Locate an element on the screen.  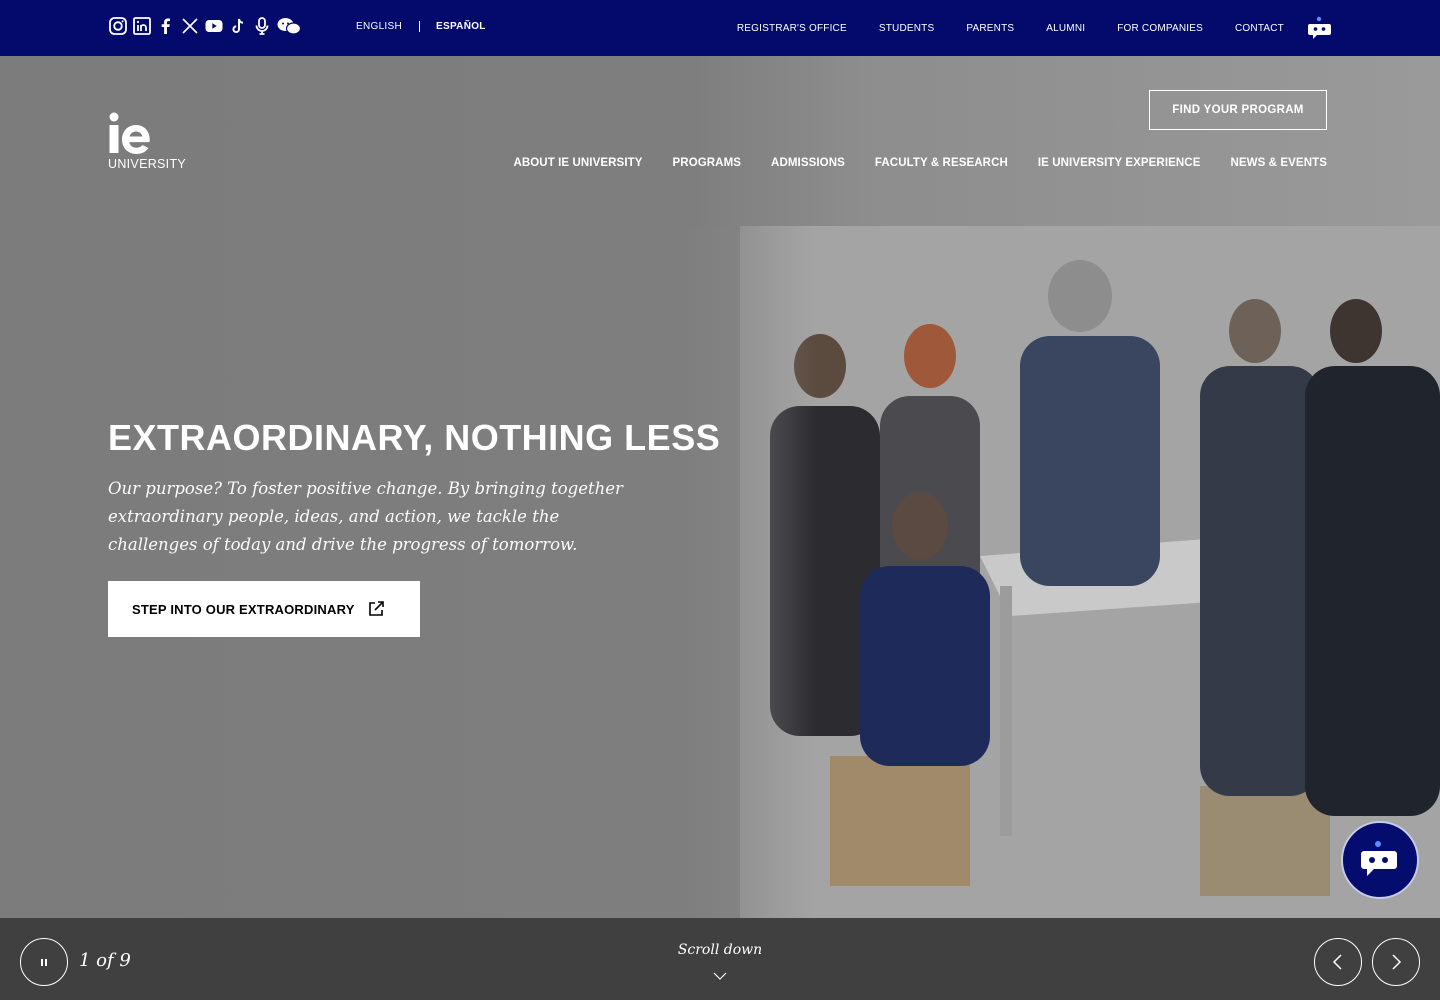
chevron-left-icon is located at coordinates (1337, 962).